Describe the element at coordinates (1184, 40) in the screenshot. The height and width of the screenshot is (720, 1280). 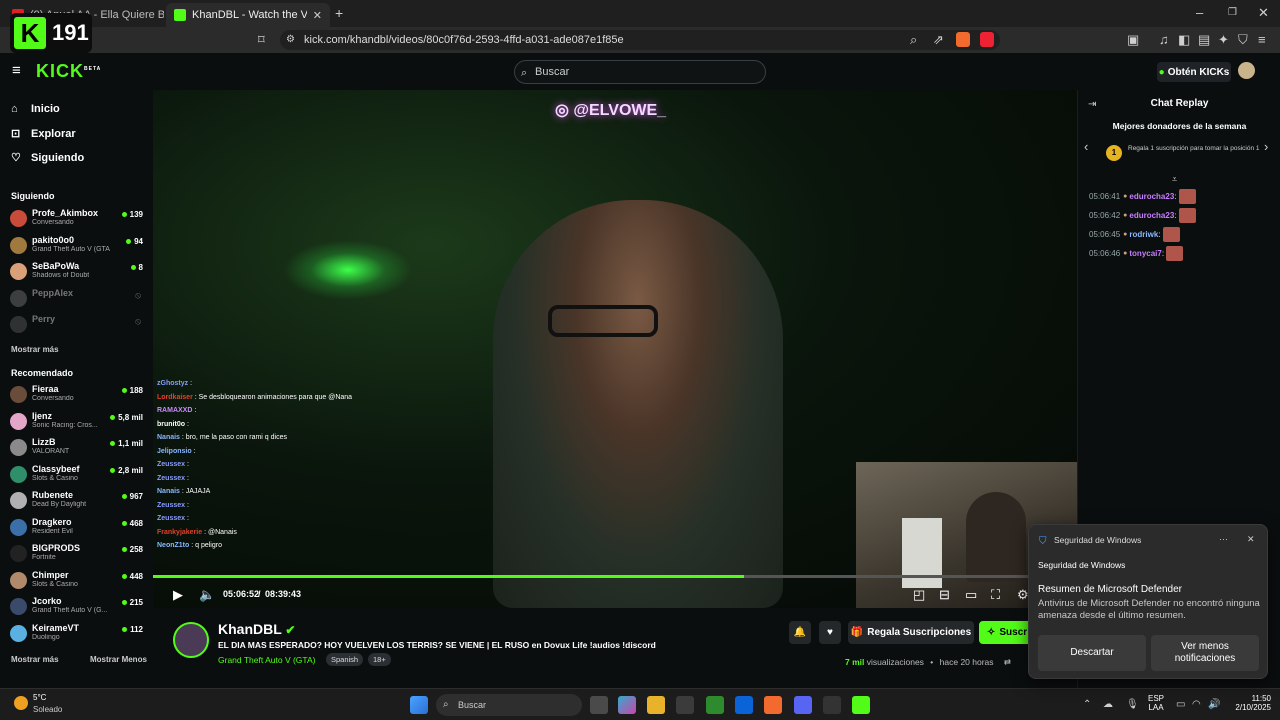
I see `panel-icon: ◧` at that location.